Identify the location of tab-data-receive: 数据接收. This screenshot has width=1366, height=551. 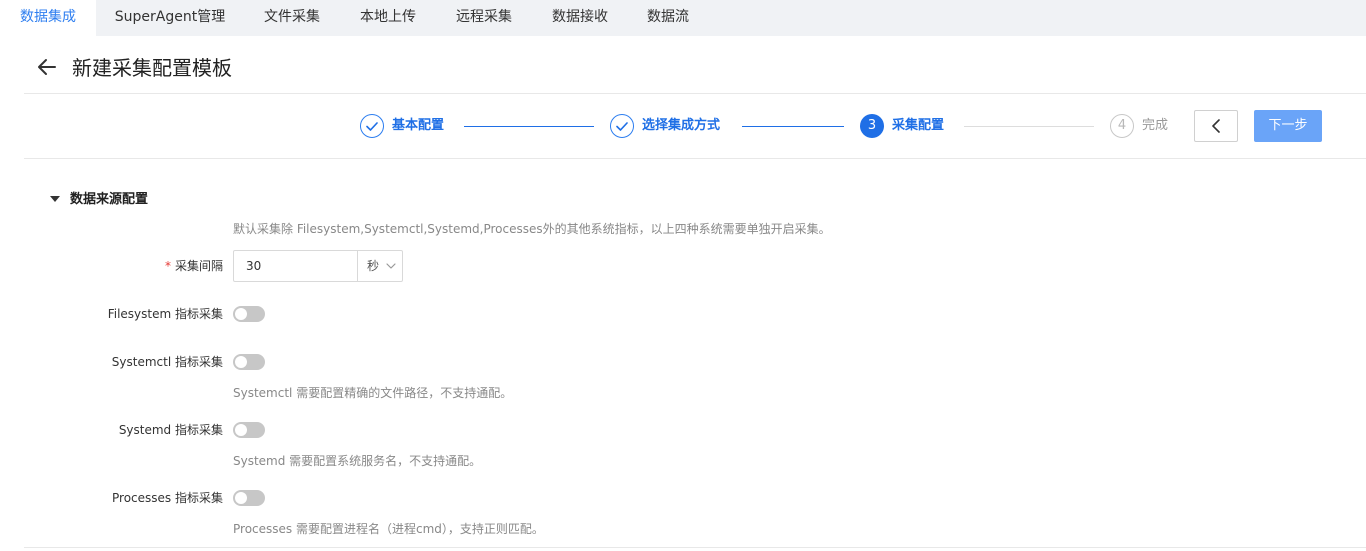
(580, 18).